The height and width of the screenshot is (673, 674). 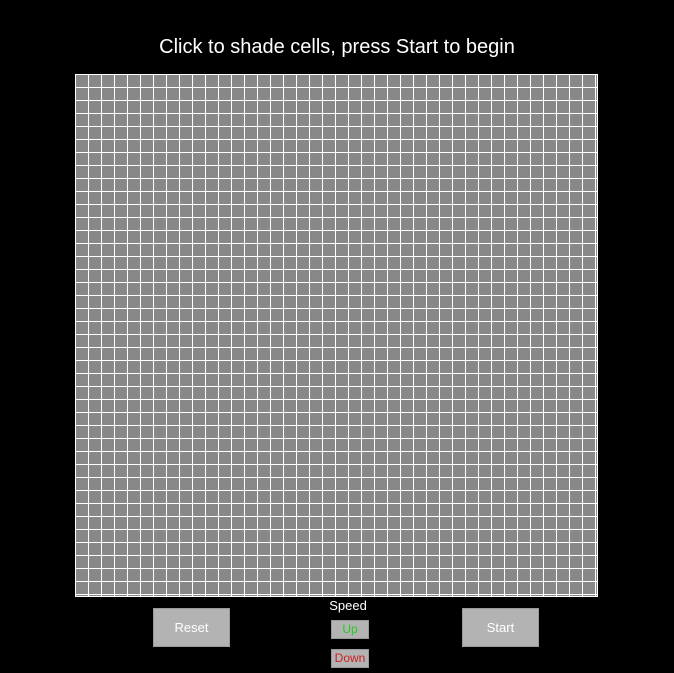 What do you see at coordinates (350, 629) in the screenshot?
I see `speed-up-button: Up` at bounding box center [350, 629].